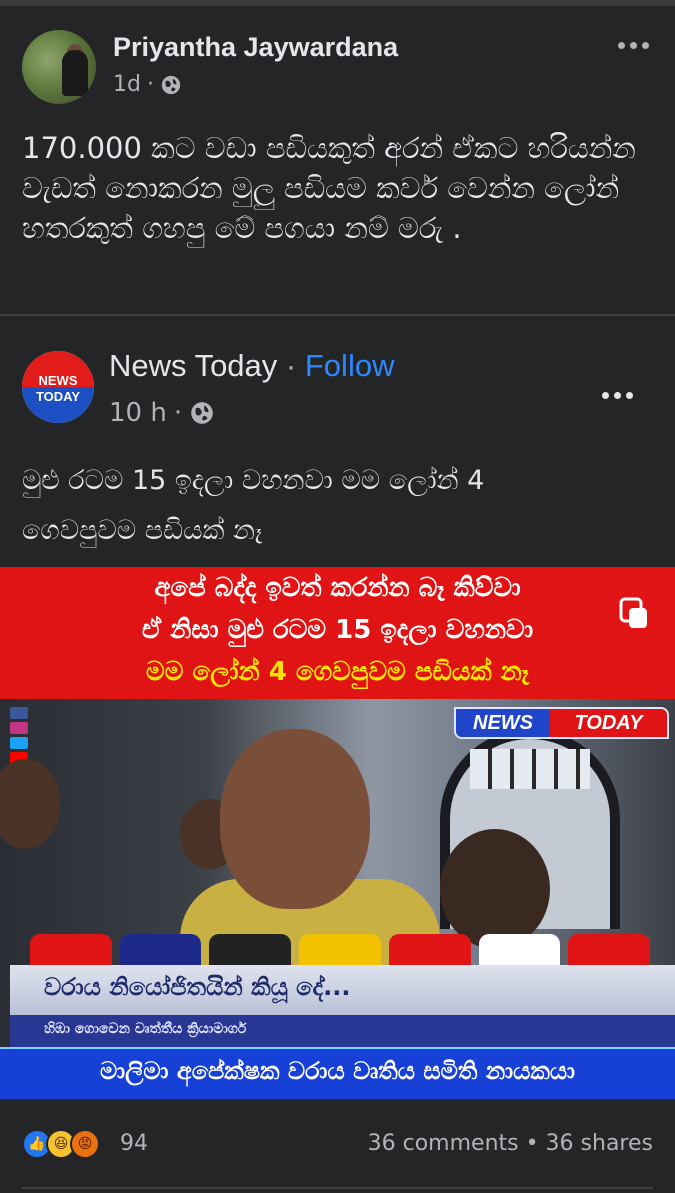 Image resolution: width=675 pixels, height=1193 pixels. I want to click on banner-line: අපේ බද්ද ඉවත් කරන්න බෑ කිව්වා, so click(337, 588).